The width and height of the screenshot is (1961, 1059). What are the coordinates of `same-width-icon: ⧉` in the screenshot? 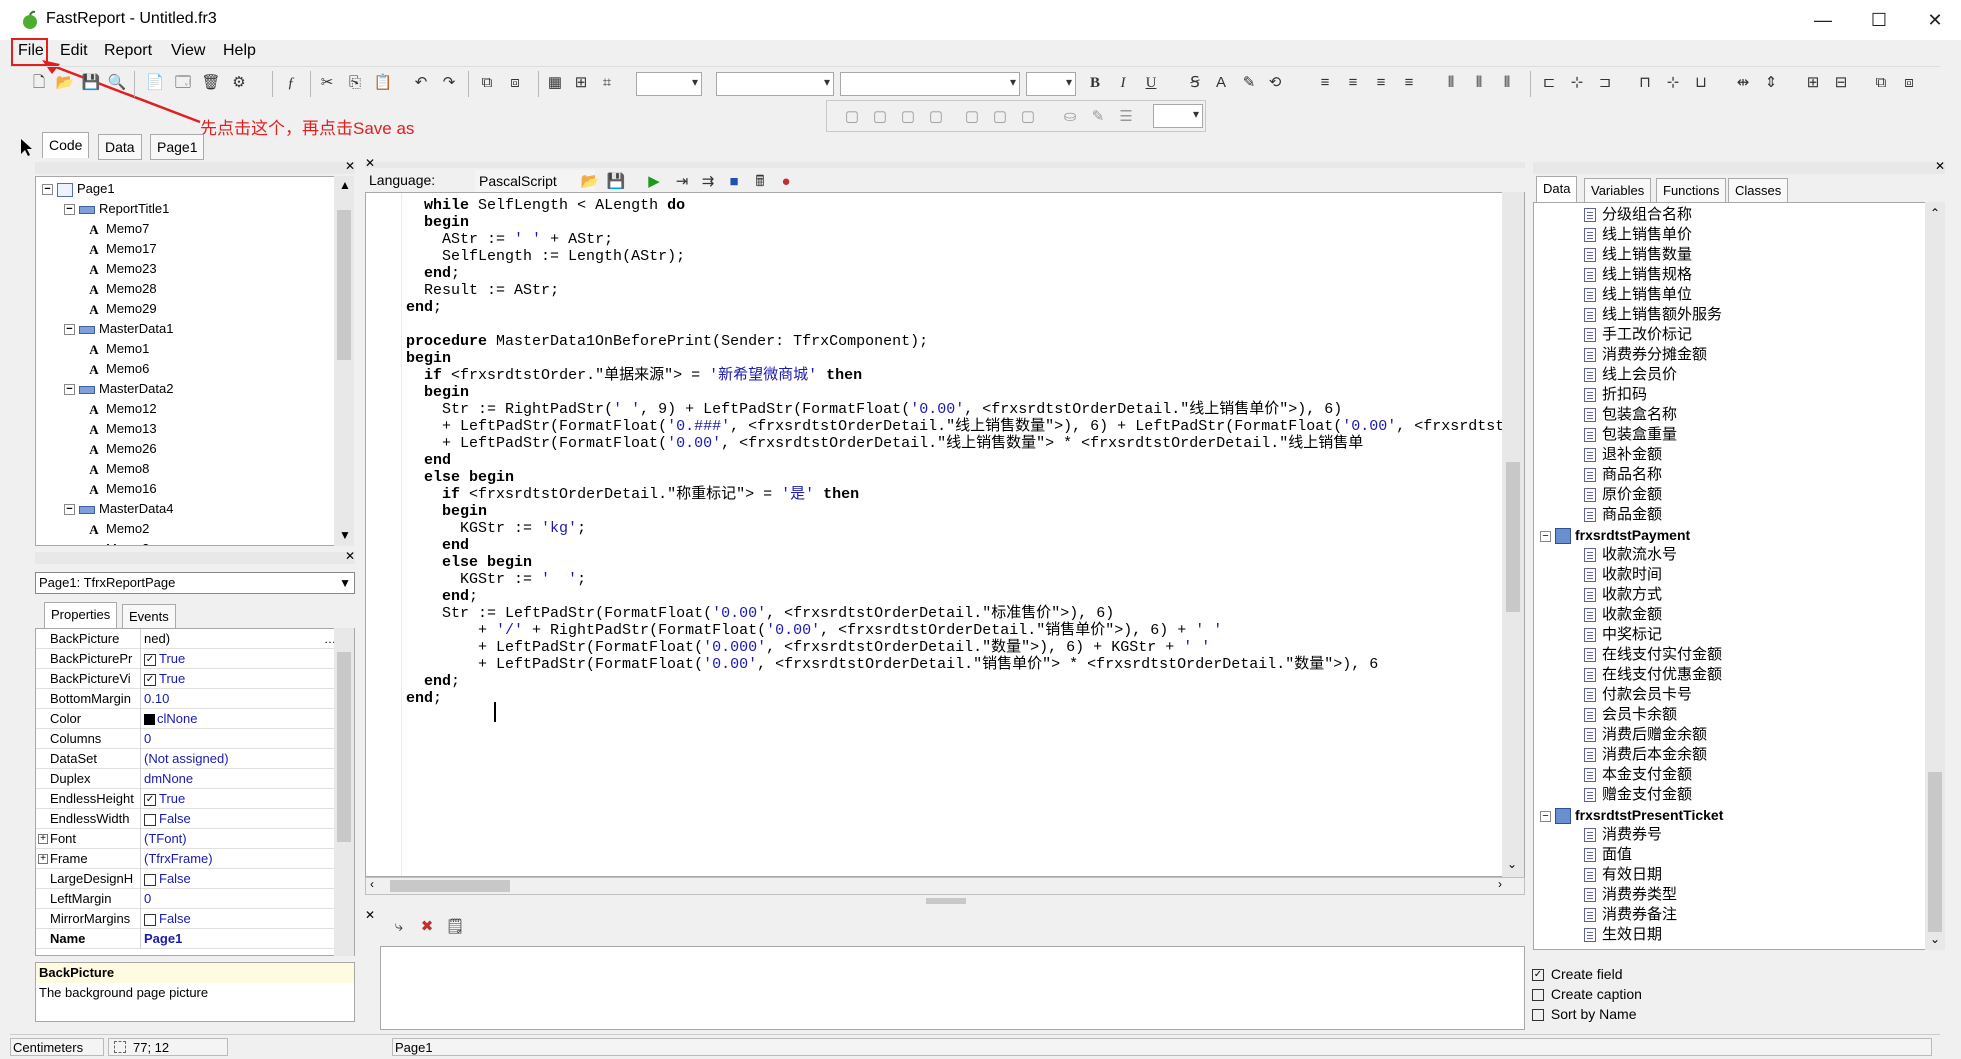 It's located at (1881, 83).